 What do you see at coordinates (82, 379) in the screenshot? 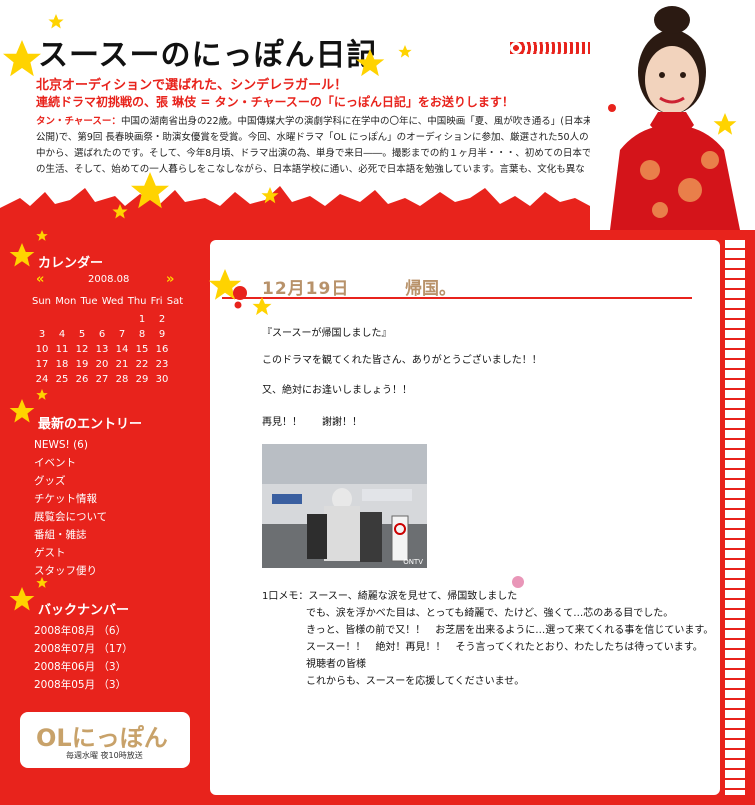
I see `calendar-day: 26` at bounding box center [82, 379].